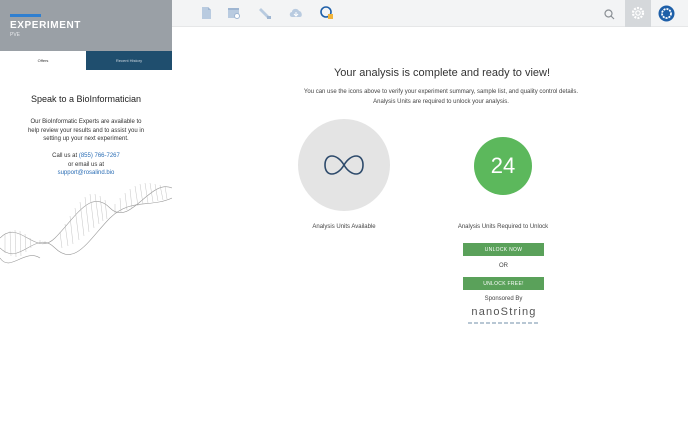 The width and height of the screenshot is (688, 430). I want to click on units-required-value: 24, so click(503, 166).